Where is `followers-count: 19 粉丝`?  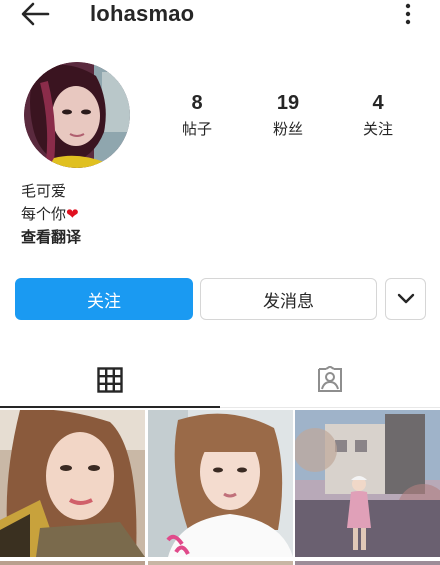 followers-count: 19 粉丝 is located at coordinates (288, 115).